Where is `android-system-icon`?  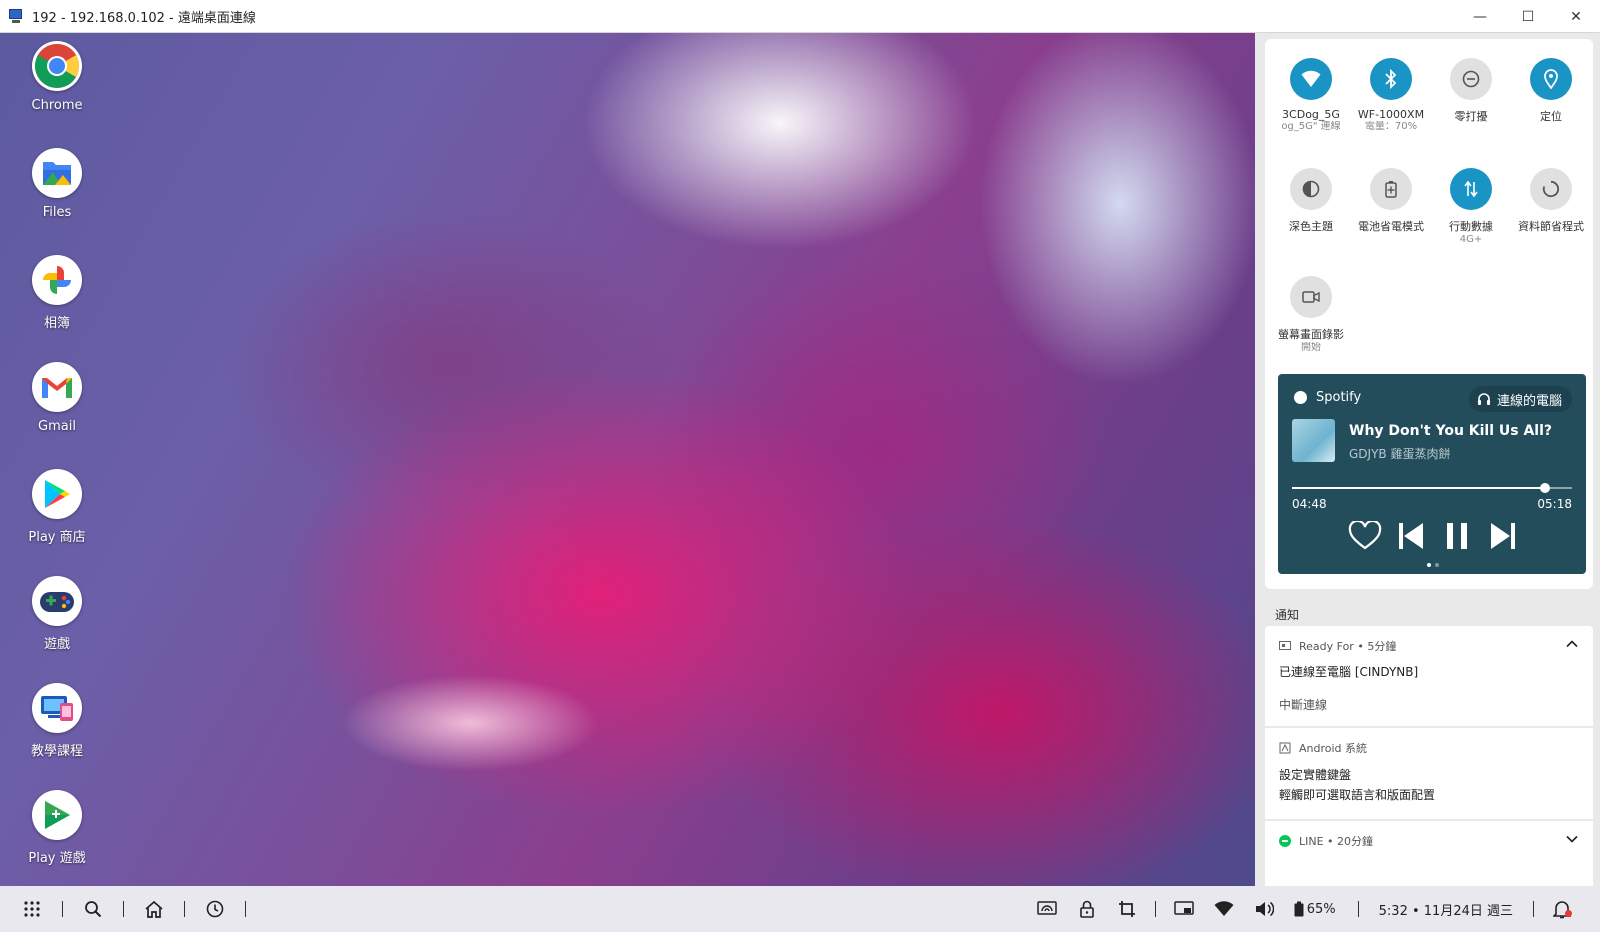
android-system-icon is located at coordinates (1285, 748).